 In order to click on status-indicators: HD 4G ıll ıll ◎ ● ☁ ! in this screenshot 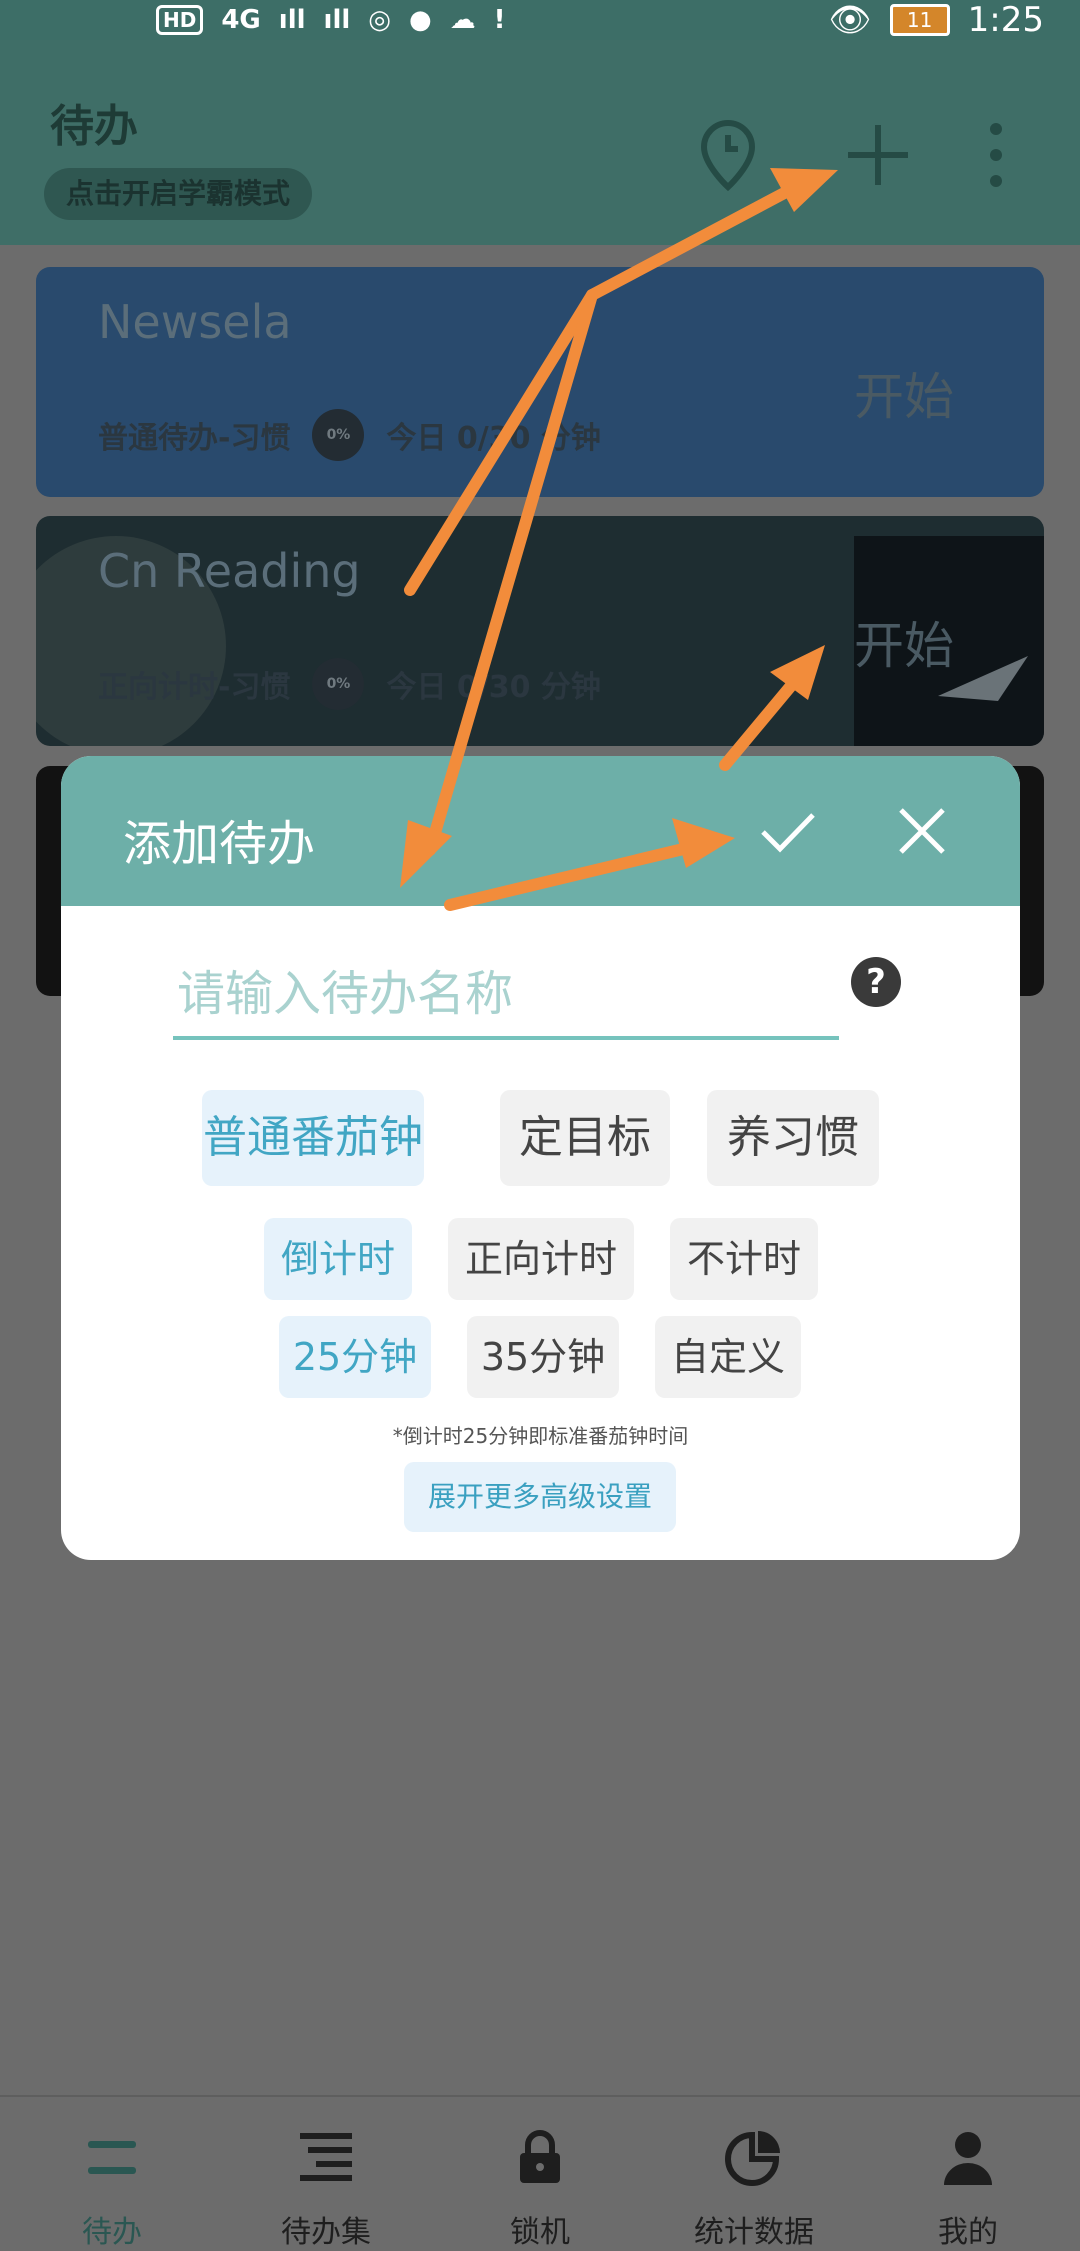, I will do `click(331, 20)`.